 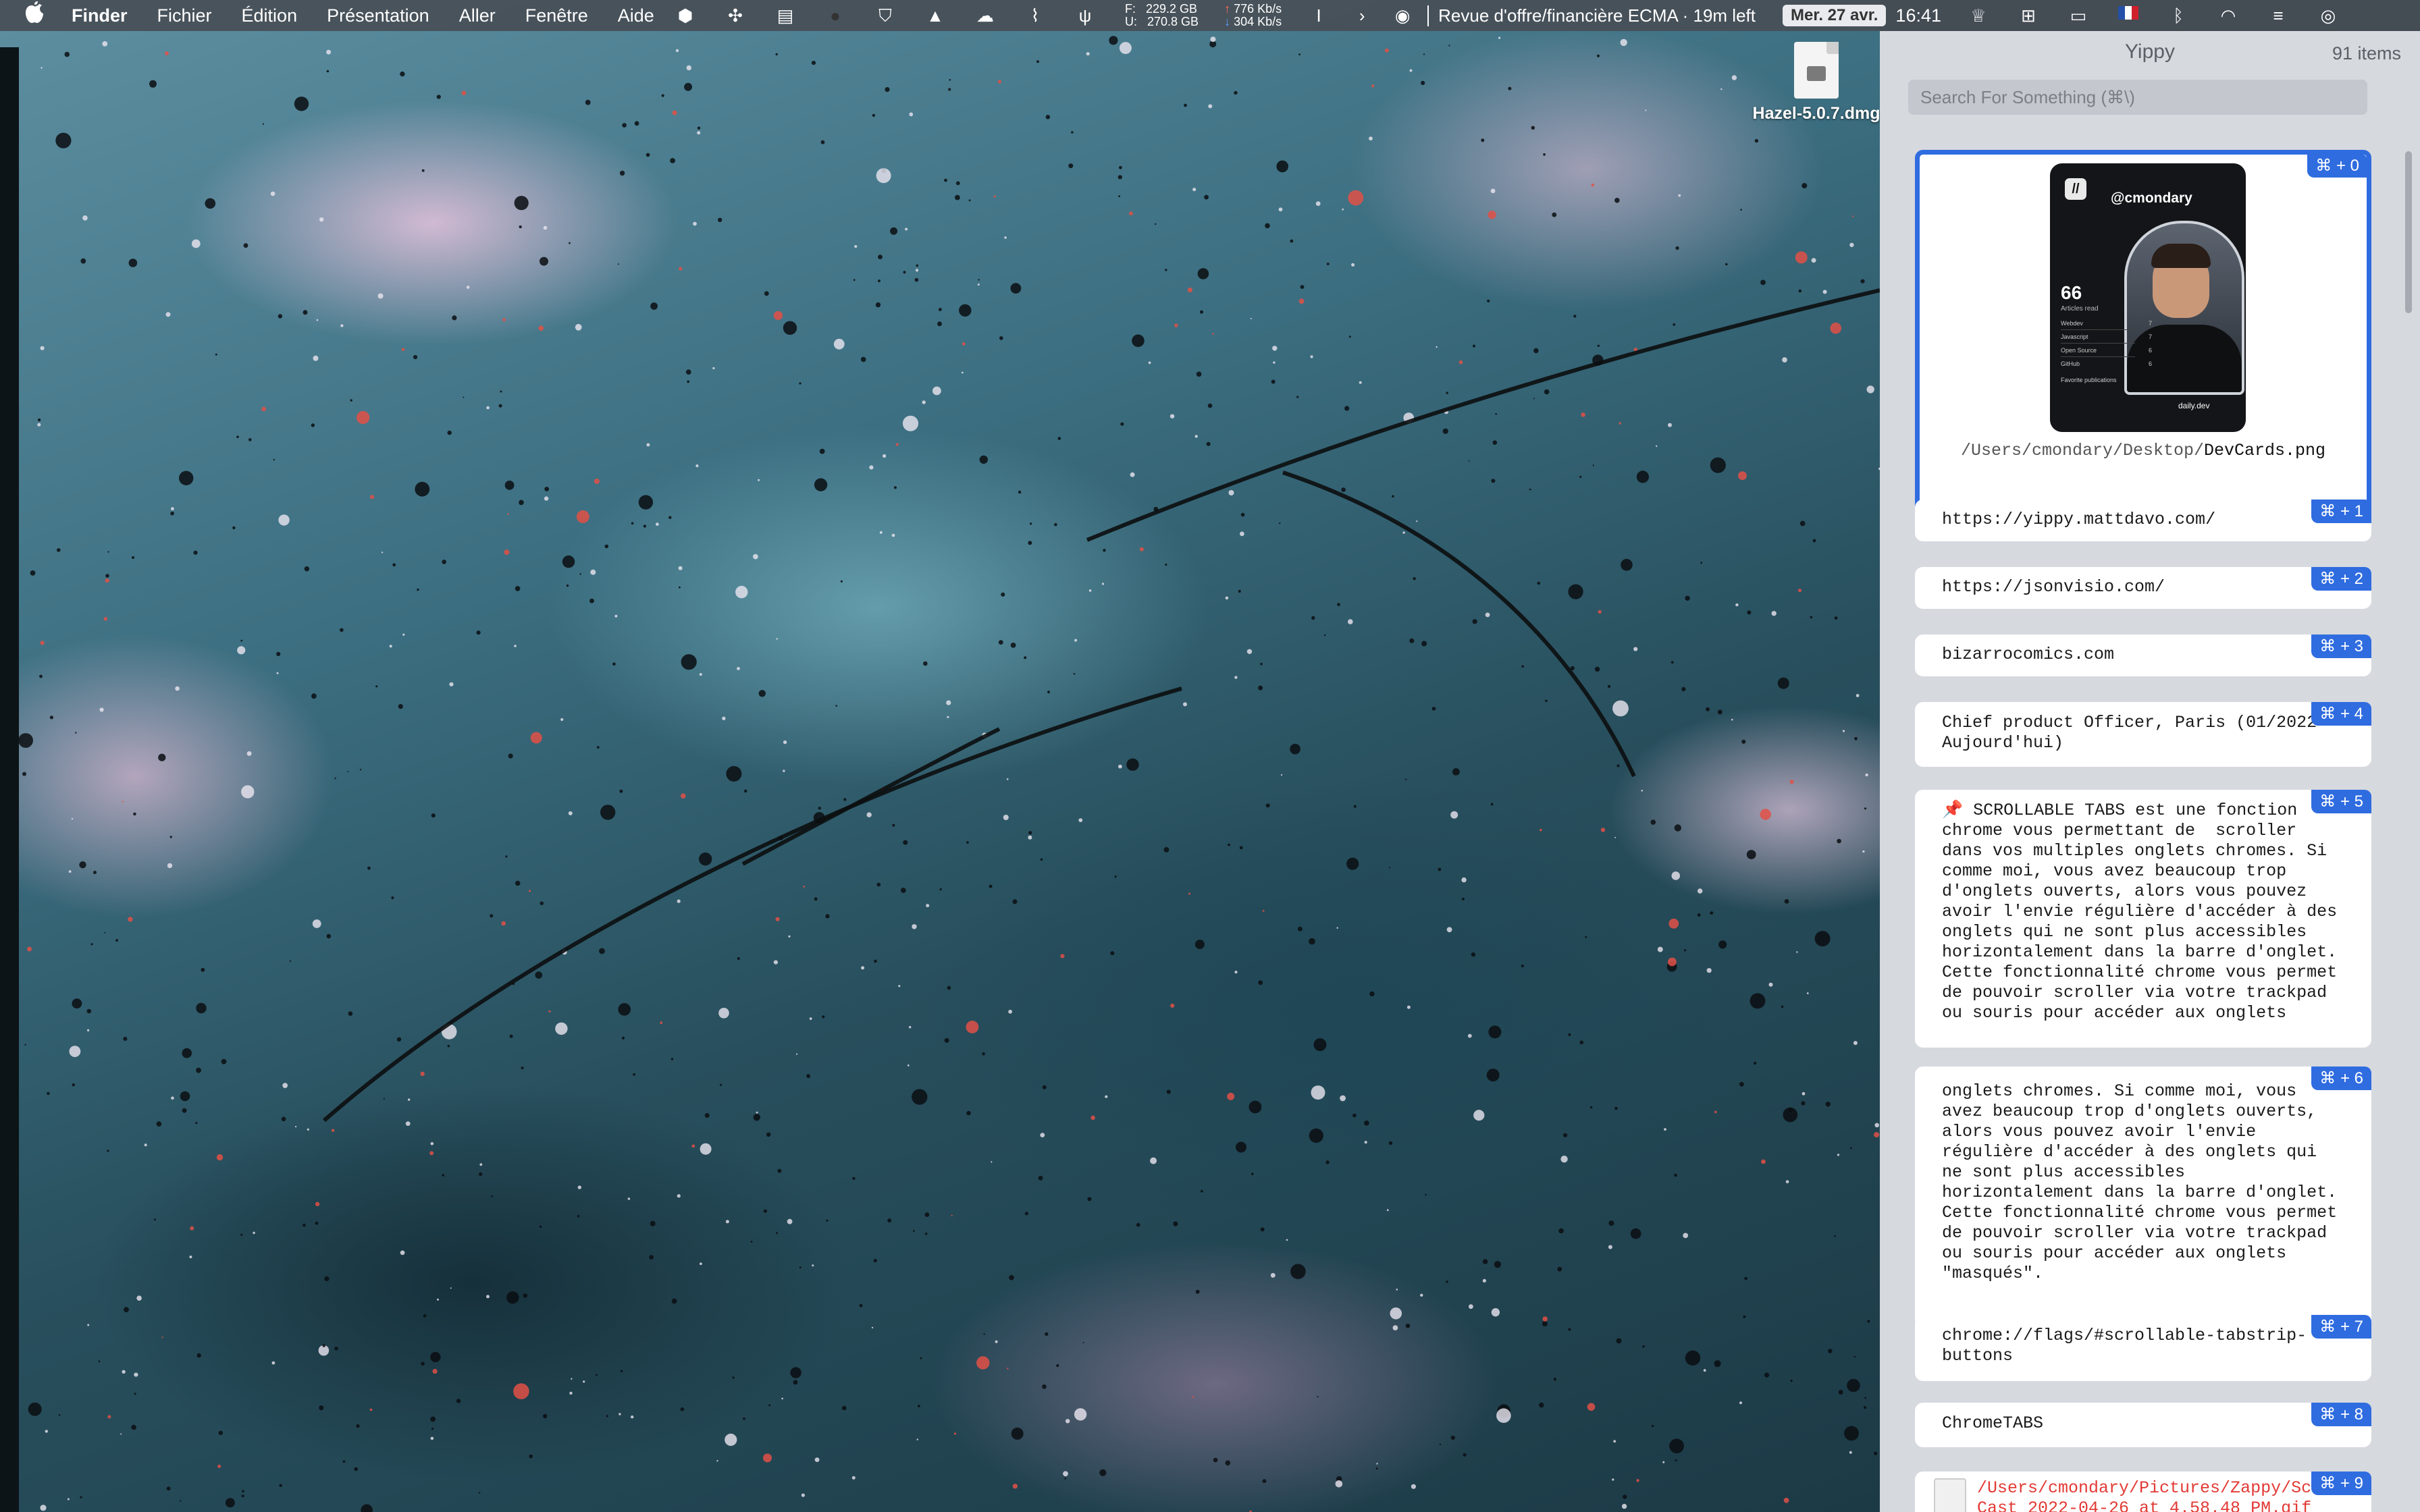 I want to click on clip-text: https://jsonvisio.com/, so click(x=2053, y=587).